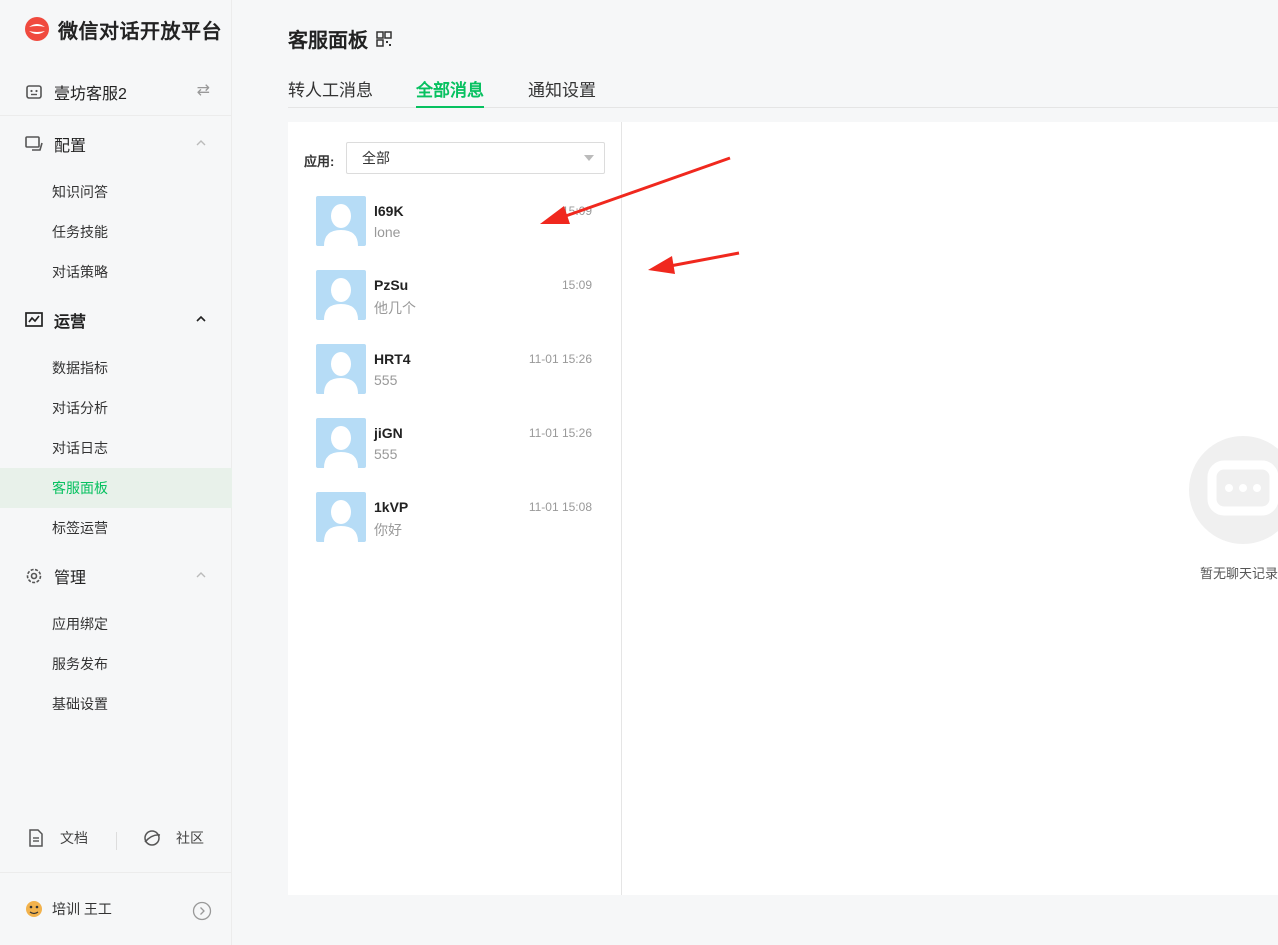 The width and height of the screenshot is (1278, 945). Describe the element at coordinates (116, 408) in the screenshot. I see `sidebar-item-dialog-analysis: 对话分析` at that location.